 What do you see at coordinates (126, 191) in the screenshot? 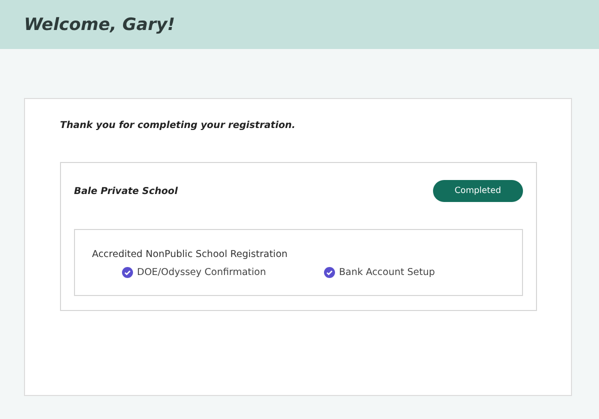
I see `school-name: Bale Private School` at bounding box center [126, 191].